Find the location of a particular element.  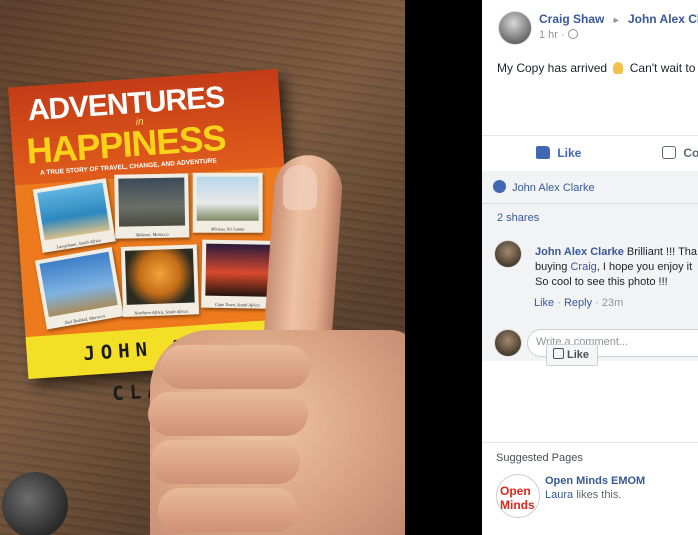

post-text-main: My Copy has arrived is located at coordinates (552, 68).